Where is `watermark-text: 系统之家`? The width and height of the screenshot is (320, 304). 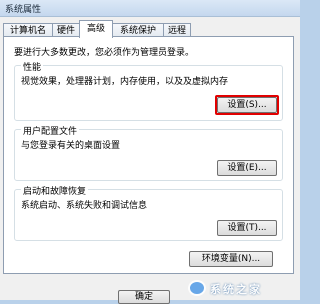 watermark-text: 系统之家 is located at coordinates (236, 289).